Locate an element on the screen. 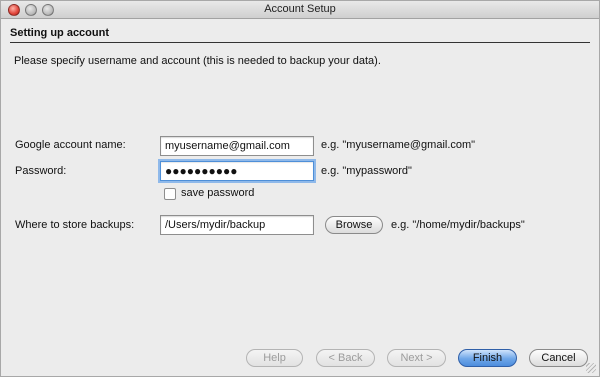  resize-grip-icon is located at coordinates (591, 368).